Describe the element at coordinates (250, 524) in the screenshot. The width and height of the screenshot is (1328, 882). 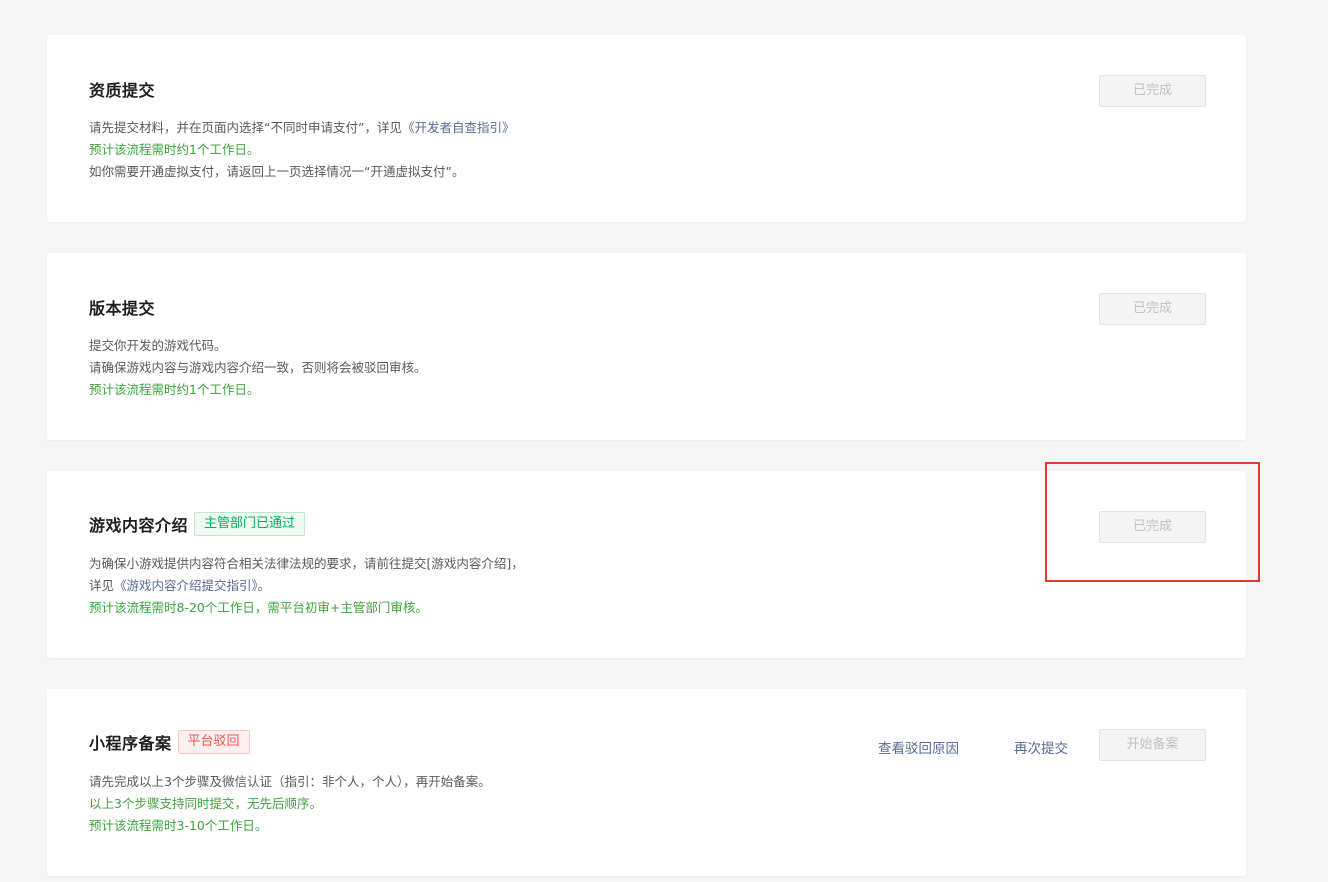
I see `status-badge-approved: 主管部门已通过` at that location.